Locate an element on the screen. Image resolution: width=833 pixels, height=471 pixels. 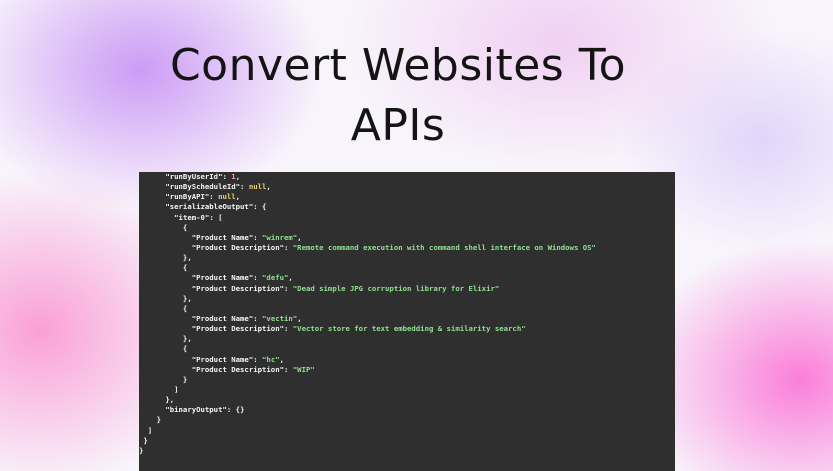
title-line-1: Convert Websites To is located at coordinates (398, 65).